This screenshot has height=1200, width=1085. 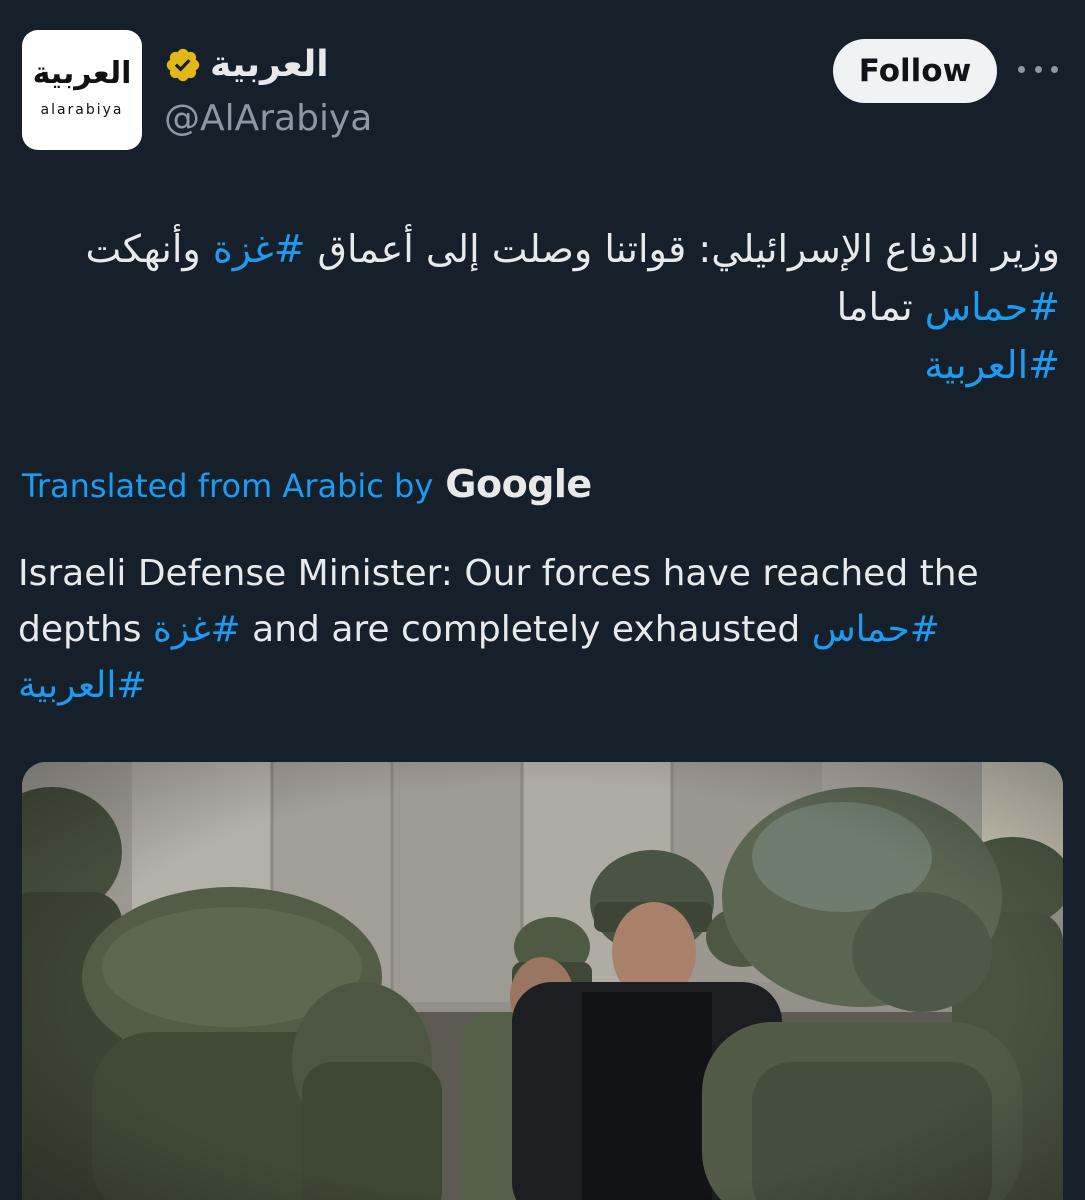 What do you see at coordinates (1038, 69) in the screenshot?
I see `more-options-icon` at bounding box center [1038, 69].